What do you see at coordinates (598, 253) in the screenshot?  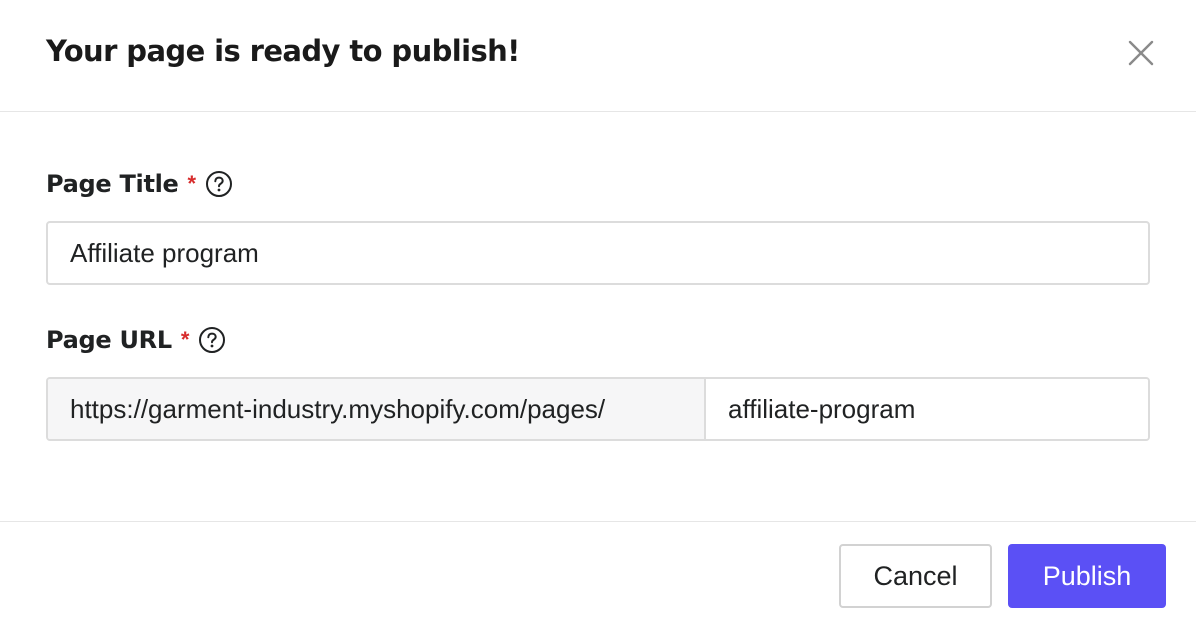 I see `page-title-input` at bounding box center [598, 253].